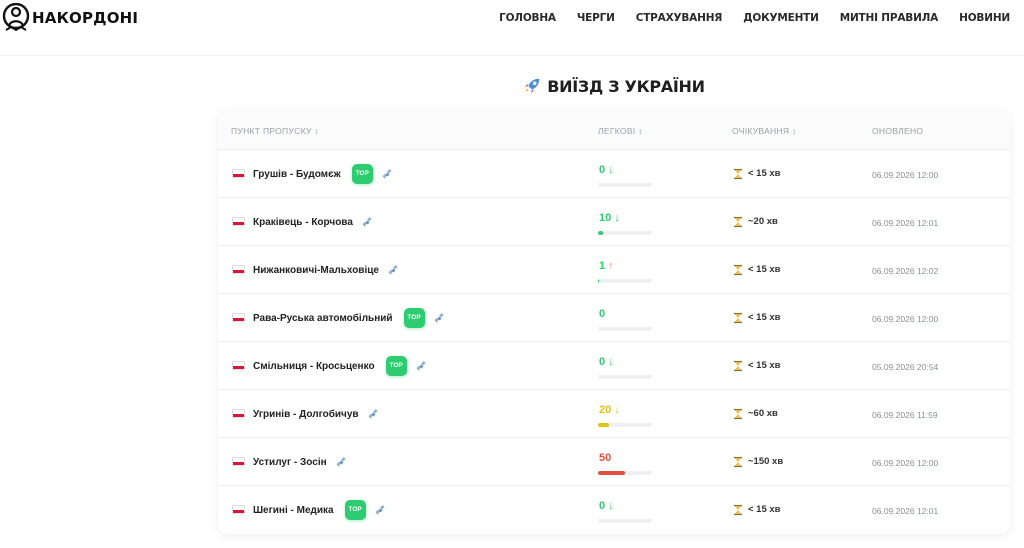 The height and width of the screenshot is (548, 1024). Describe the element at coordinates (905, 223) in the screenshot. I see `updated-time: 06.09.2026 12:01` at that location.